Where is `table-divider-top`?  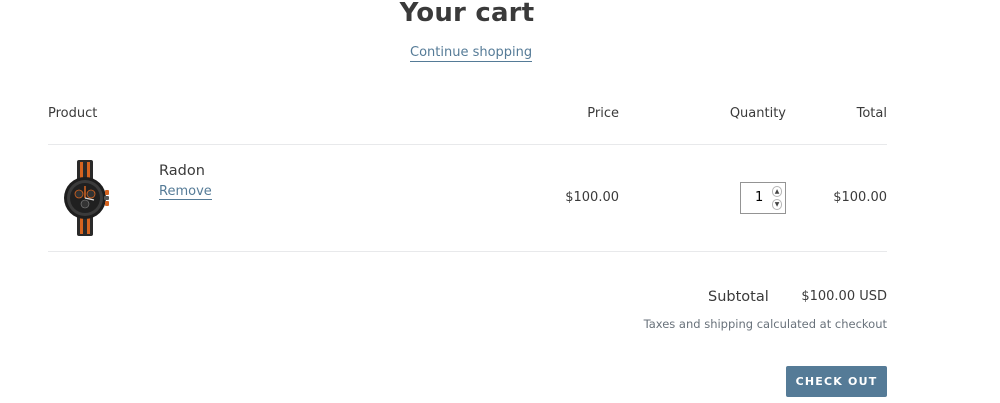 table-divider-top is located at coordinates (467, 144).